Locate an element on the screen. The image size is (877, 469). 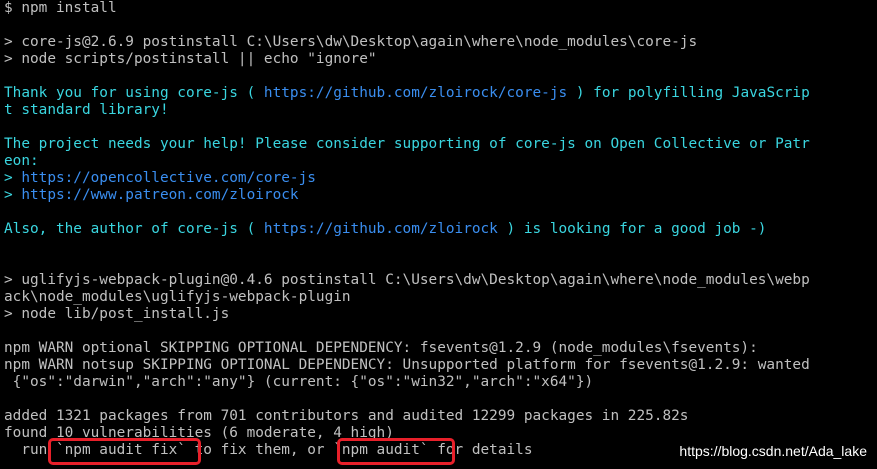
zloirock-github-link: https://github.com/zloirock is located at coordinates (381, 229).